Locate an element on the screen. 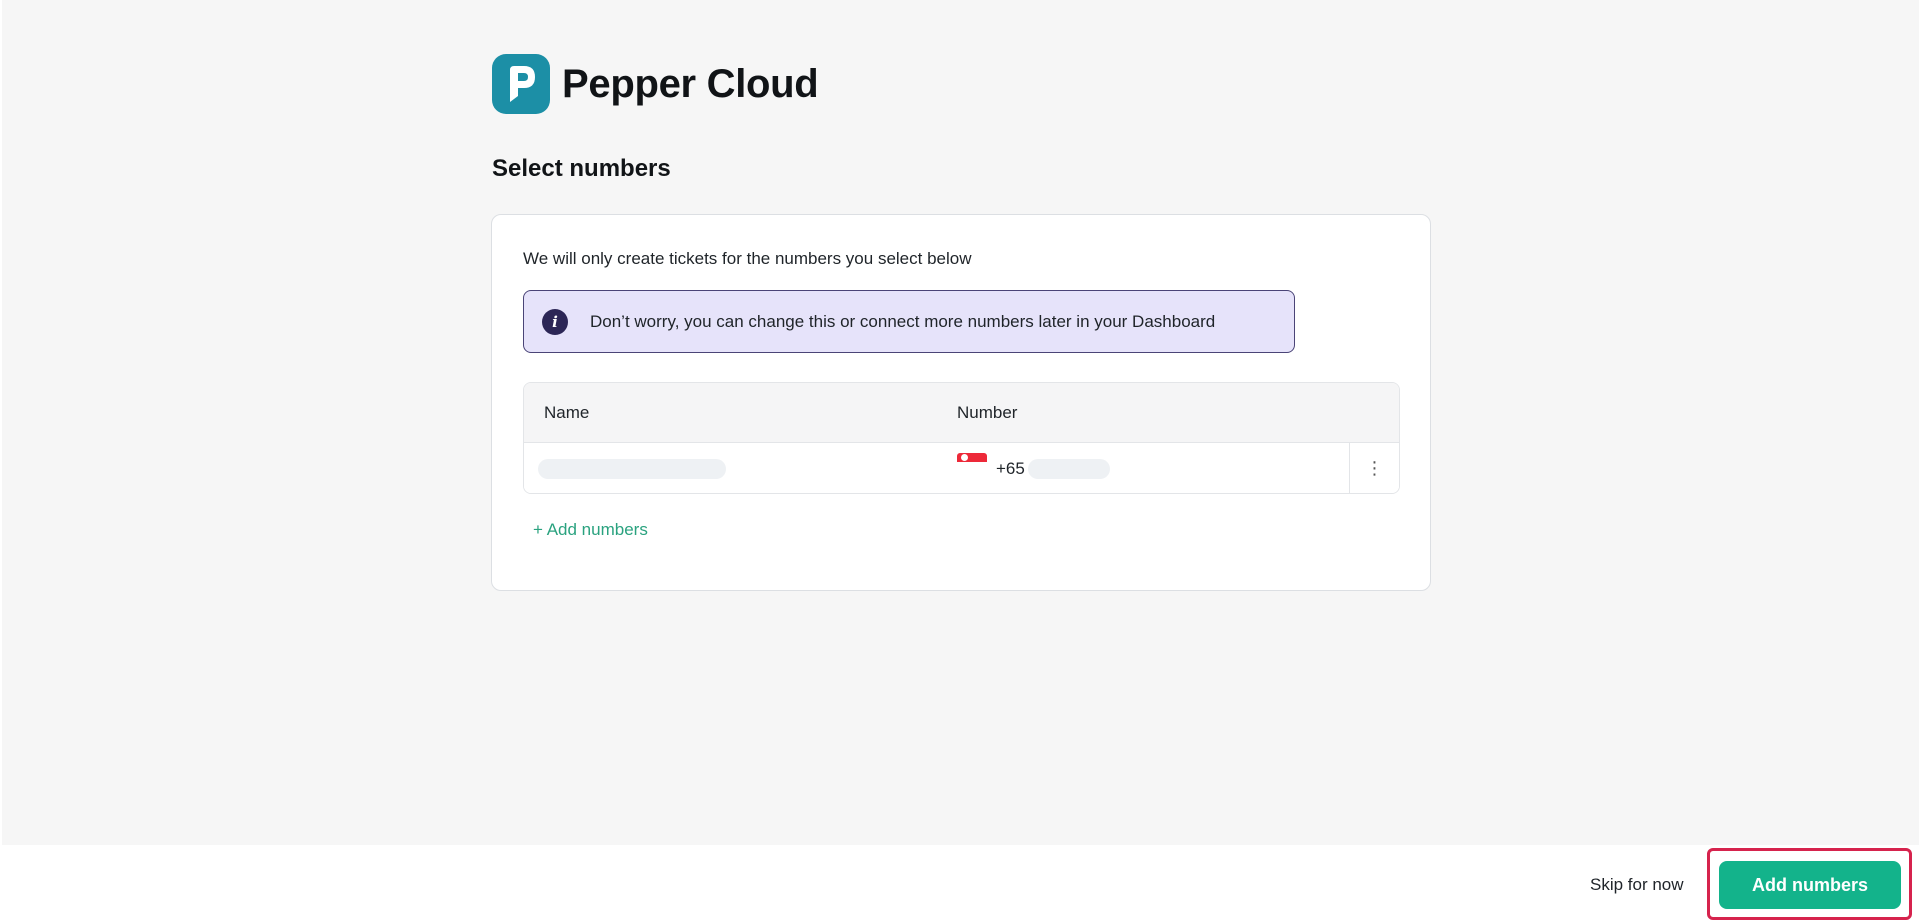  table-row: +65 ⋮ is located at coordinates (961, 468).